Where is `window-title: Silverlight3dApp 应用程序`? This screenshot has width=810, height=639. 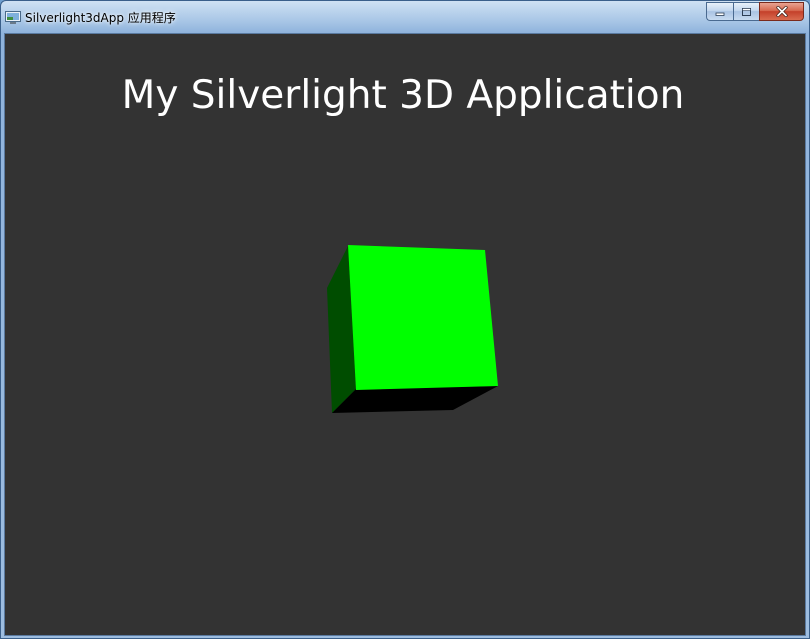 window-title: Silverlight3dApp 应用程序 is located at coordinates (100, 18).